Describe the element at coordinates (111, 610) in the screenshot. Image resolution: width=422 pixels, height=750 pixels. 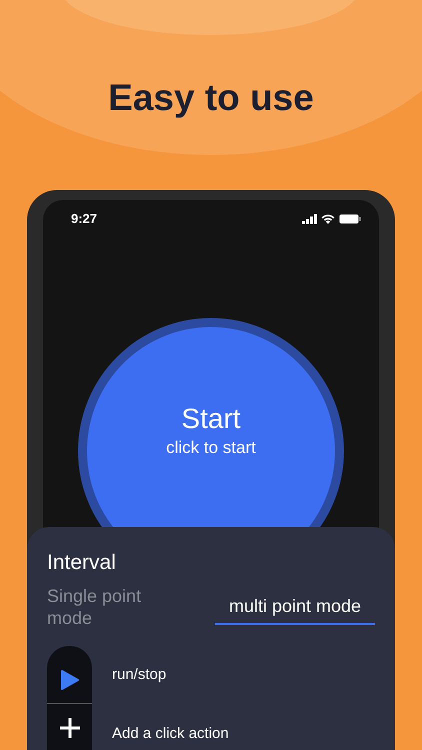
I see `mode-tab: Single point mode` at that location.